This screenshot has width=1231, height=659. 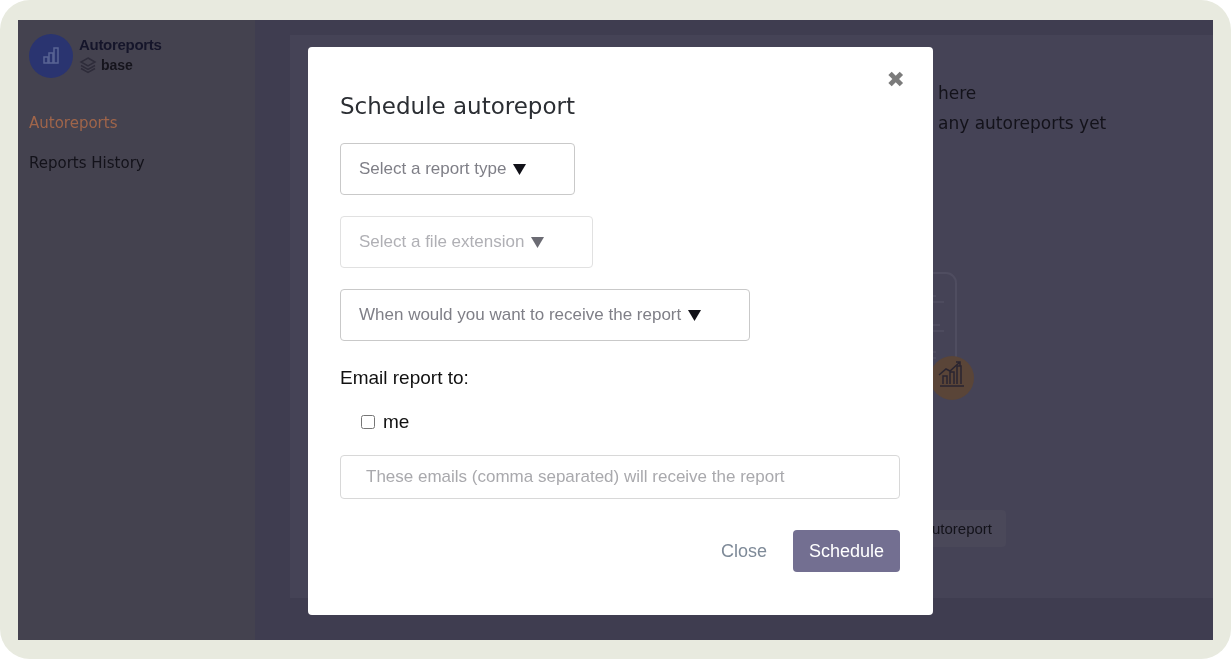 I want to click on dropdown: When would you want to receive the report, so click(x=545, y=315).